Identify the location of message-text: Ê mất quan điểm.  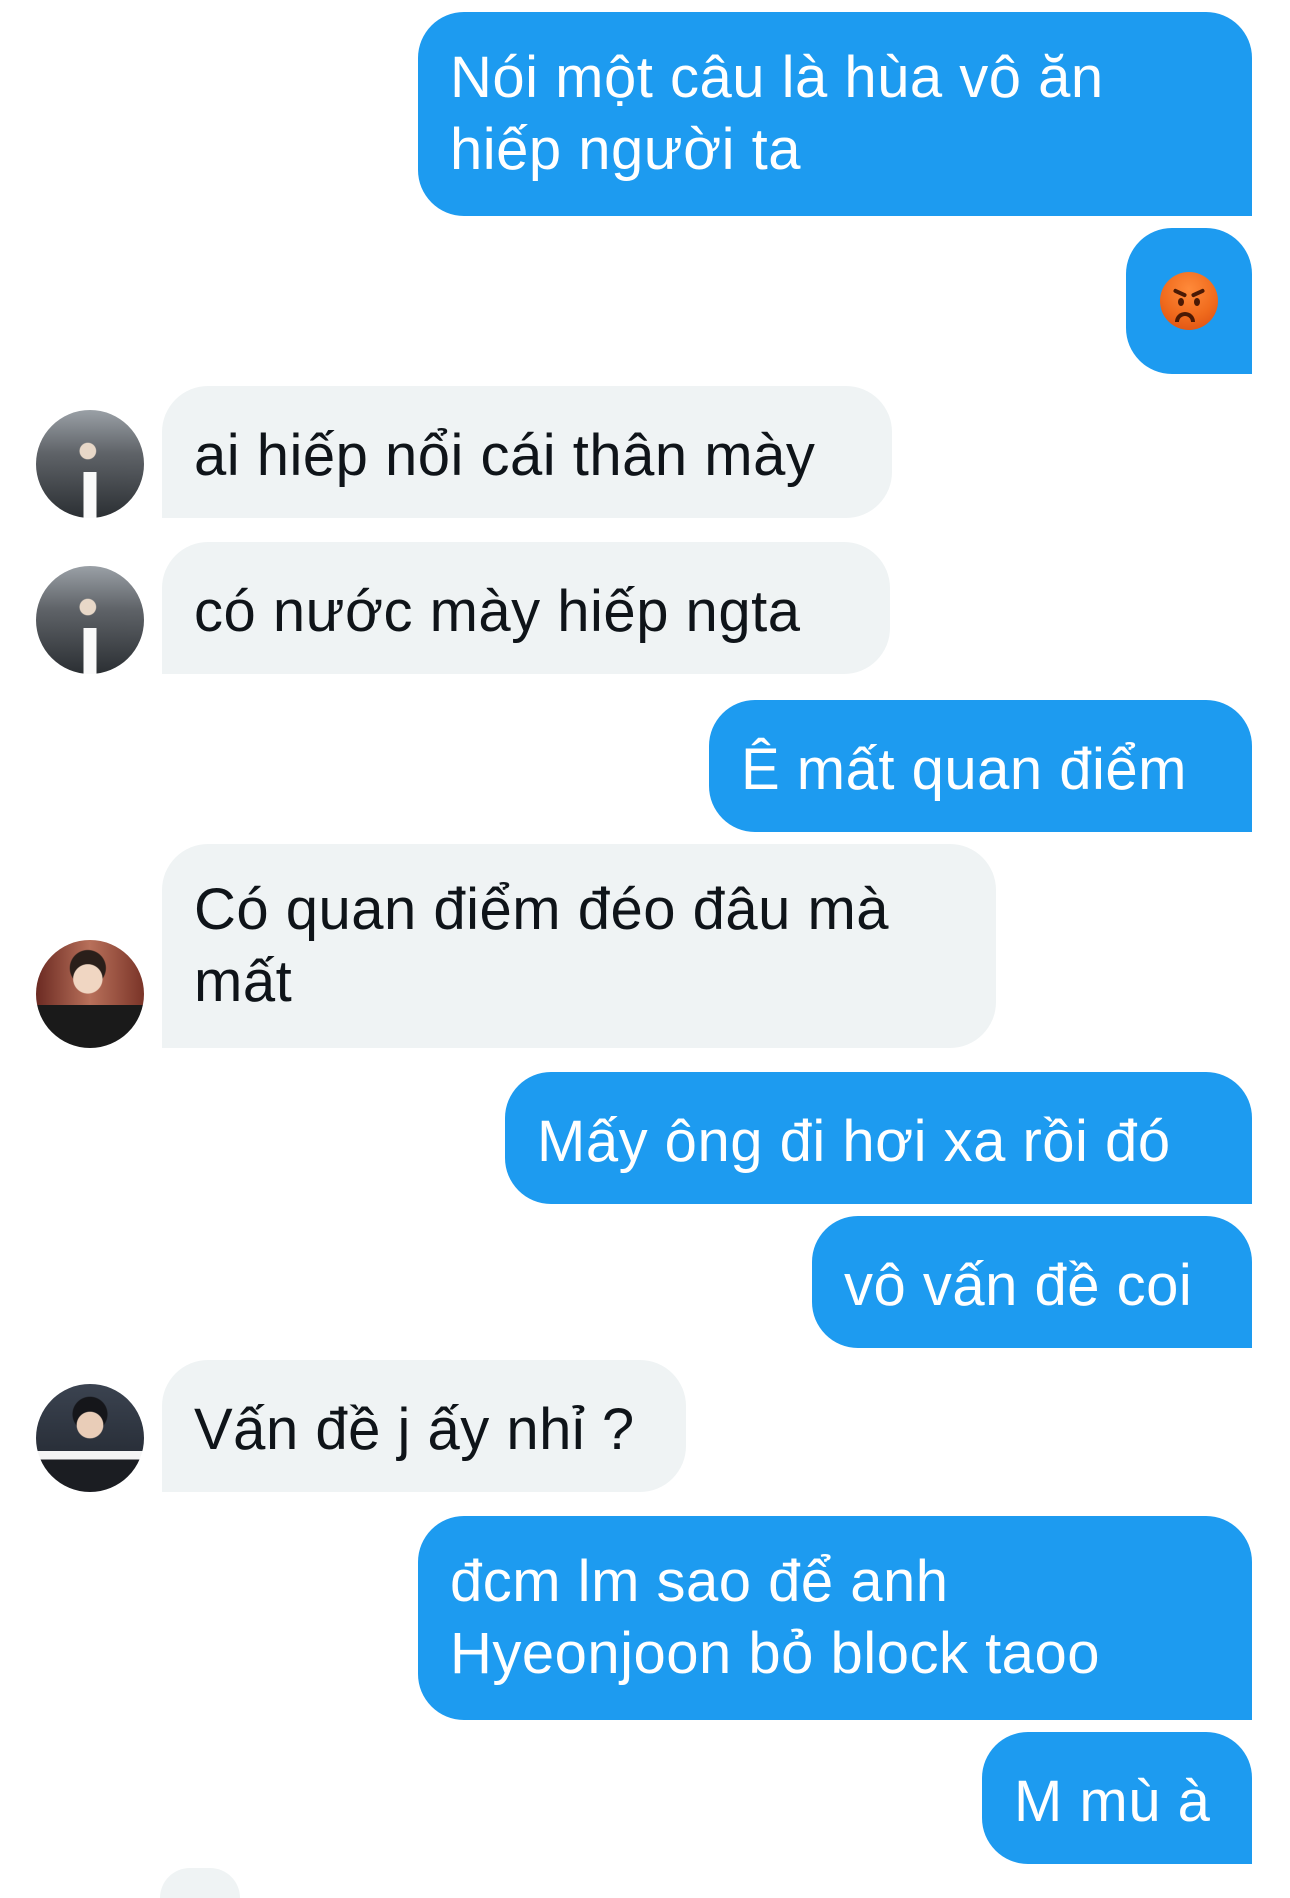
(964, 769).